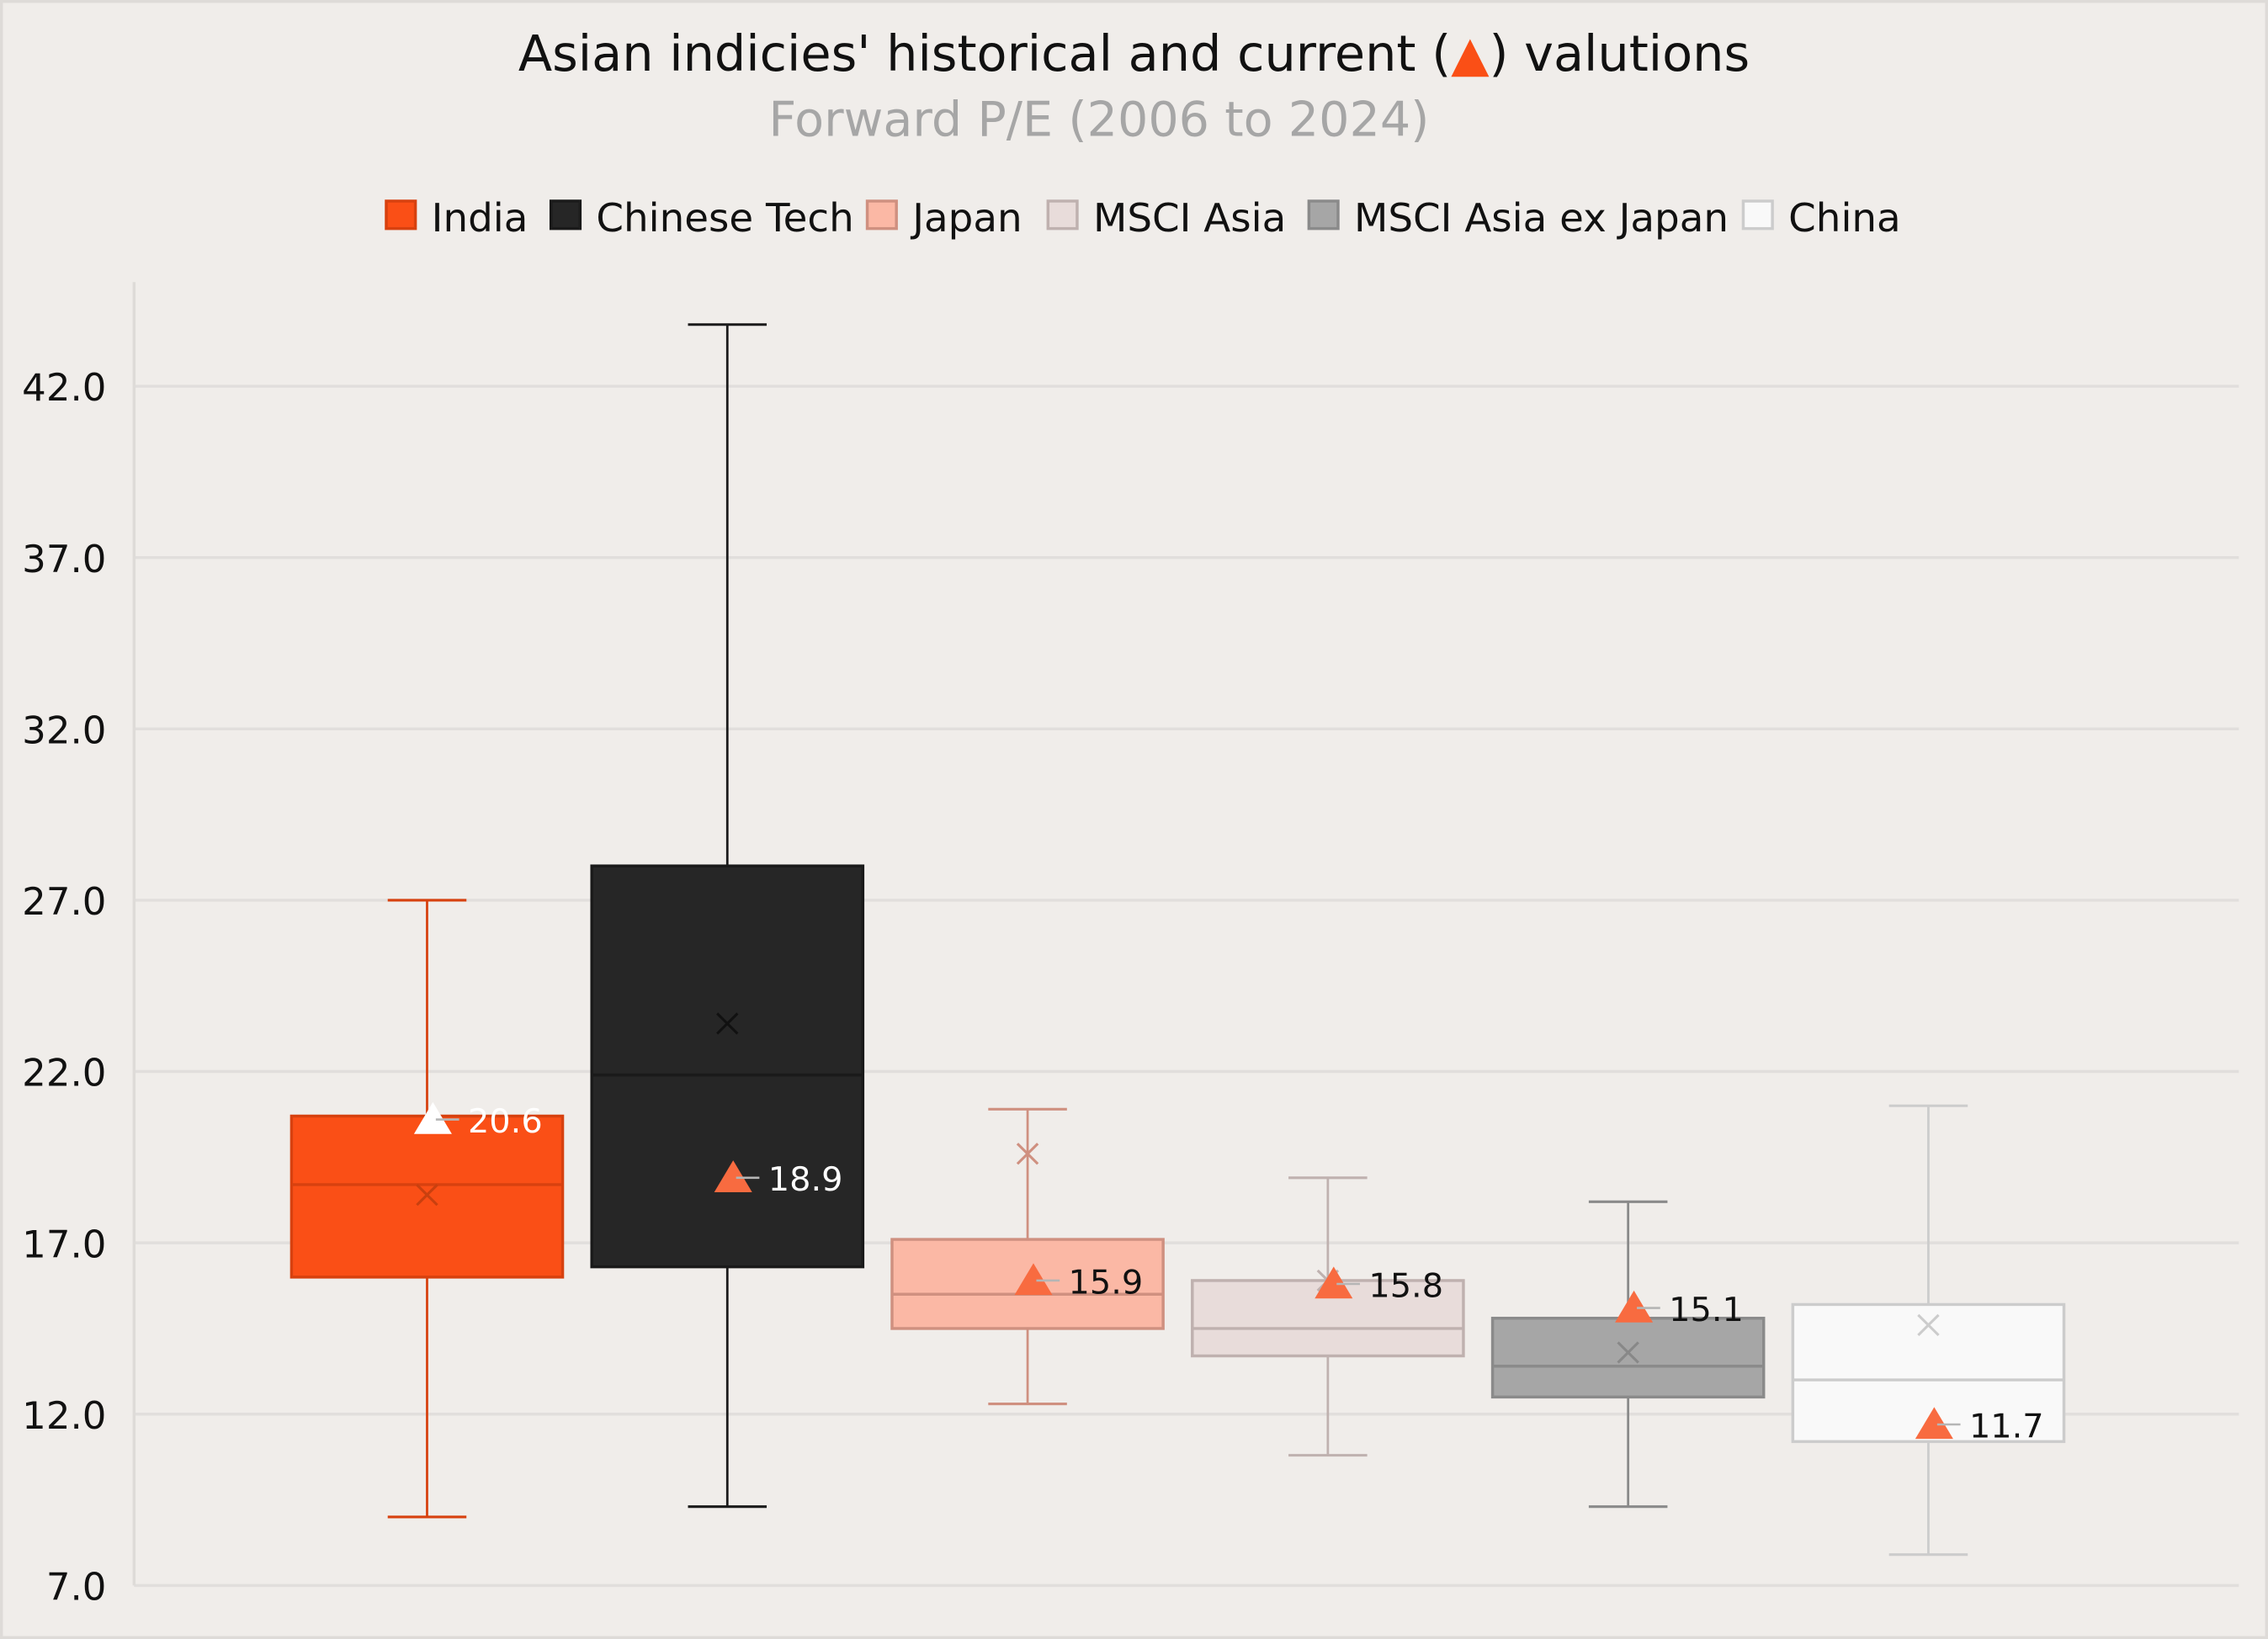 The width and height of the screenshot is (2268, 1639). I want to click on current-value-label: 18.9, so click(805, 1179).